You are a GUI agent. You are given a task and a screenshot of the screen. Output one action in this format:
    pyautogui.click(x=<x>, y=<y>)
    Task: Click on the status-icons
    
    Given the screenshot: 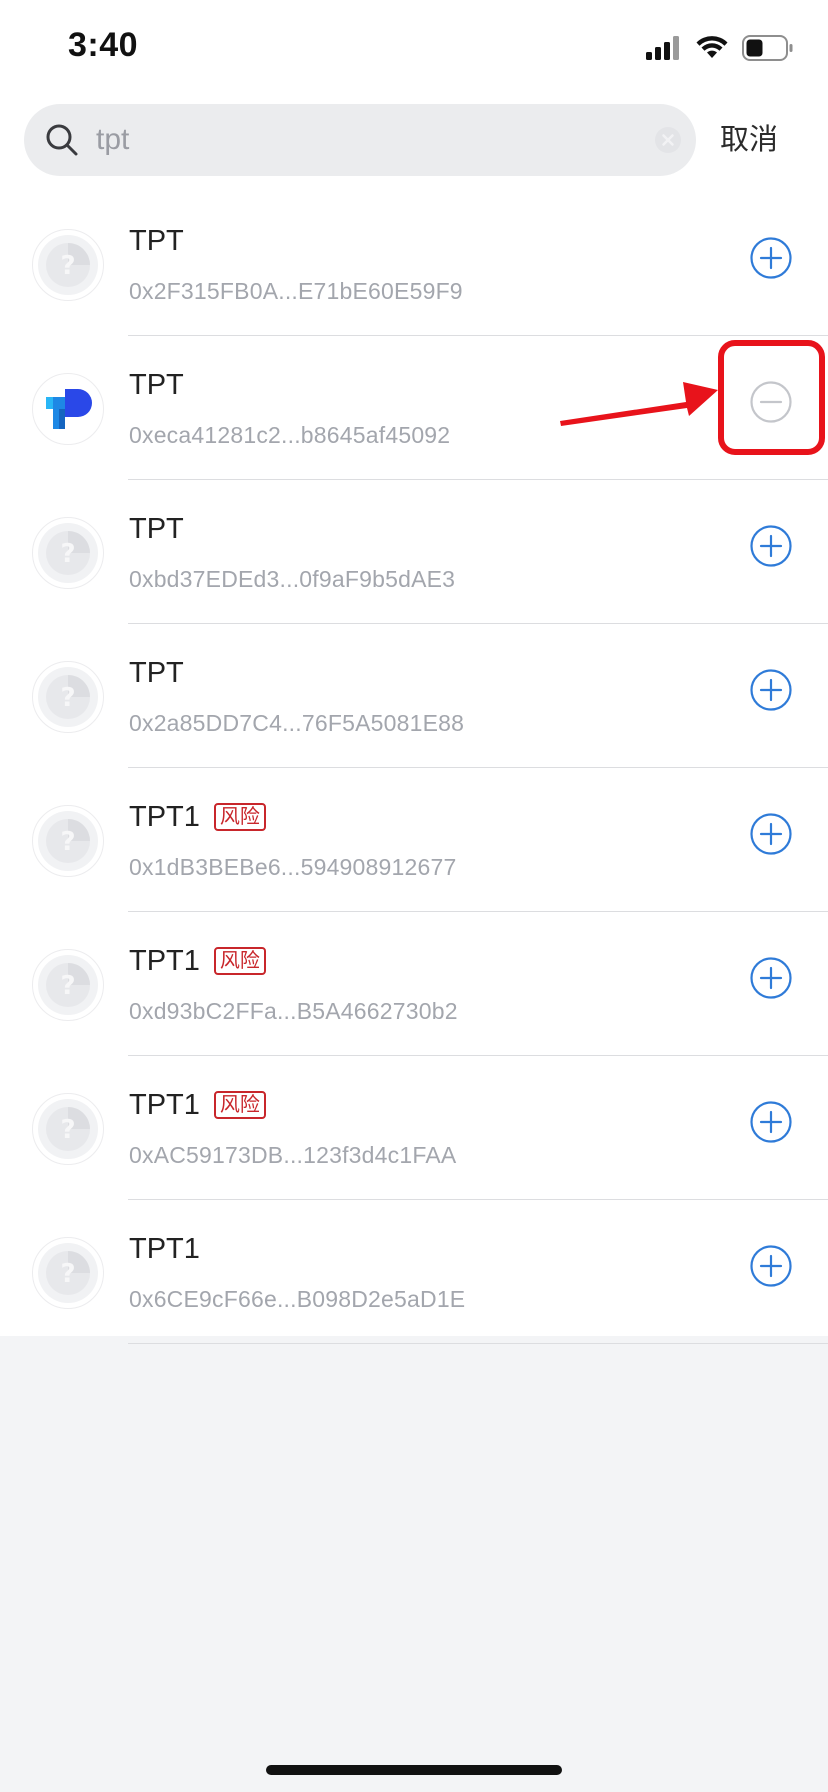 What is the action you would take?
    pyautogui.click(x=720, y=50)
    